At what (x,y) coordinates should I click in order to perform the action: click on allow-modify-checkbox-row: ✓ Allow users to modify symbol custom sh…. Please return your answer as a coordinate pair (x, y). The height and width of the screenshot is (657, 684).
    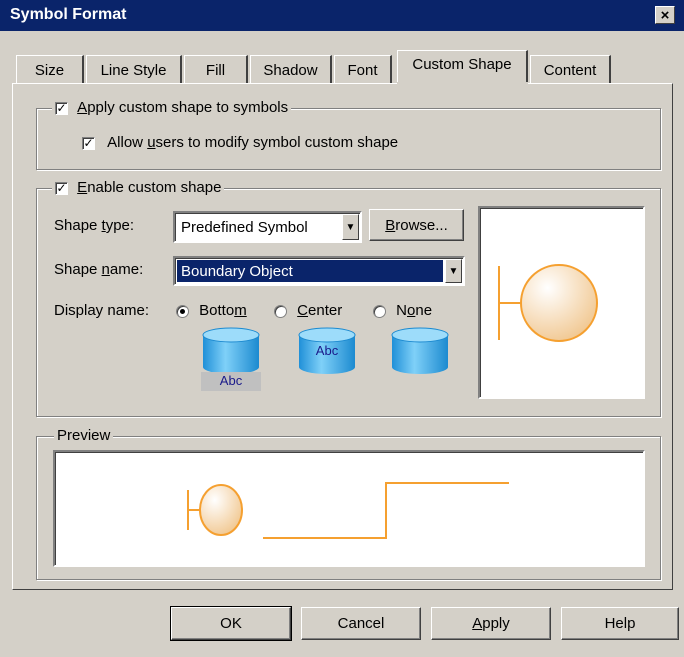
    Looking at the image, I should click on (240, 142).